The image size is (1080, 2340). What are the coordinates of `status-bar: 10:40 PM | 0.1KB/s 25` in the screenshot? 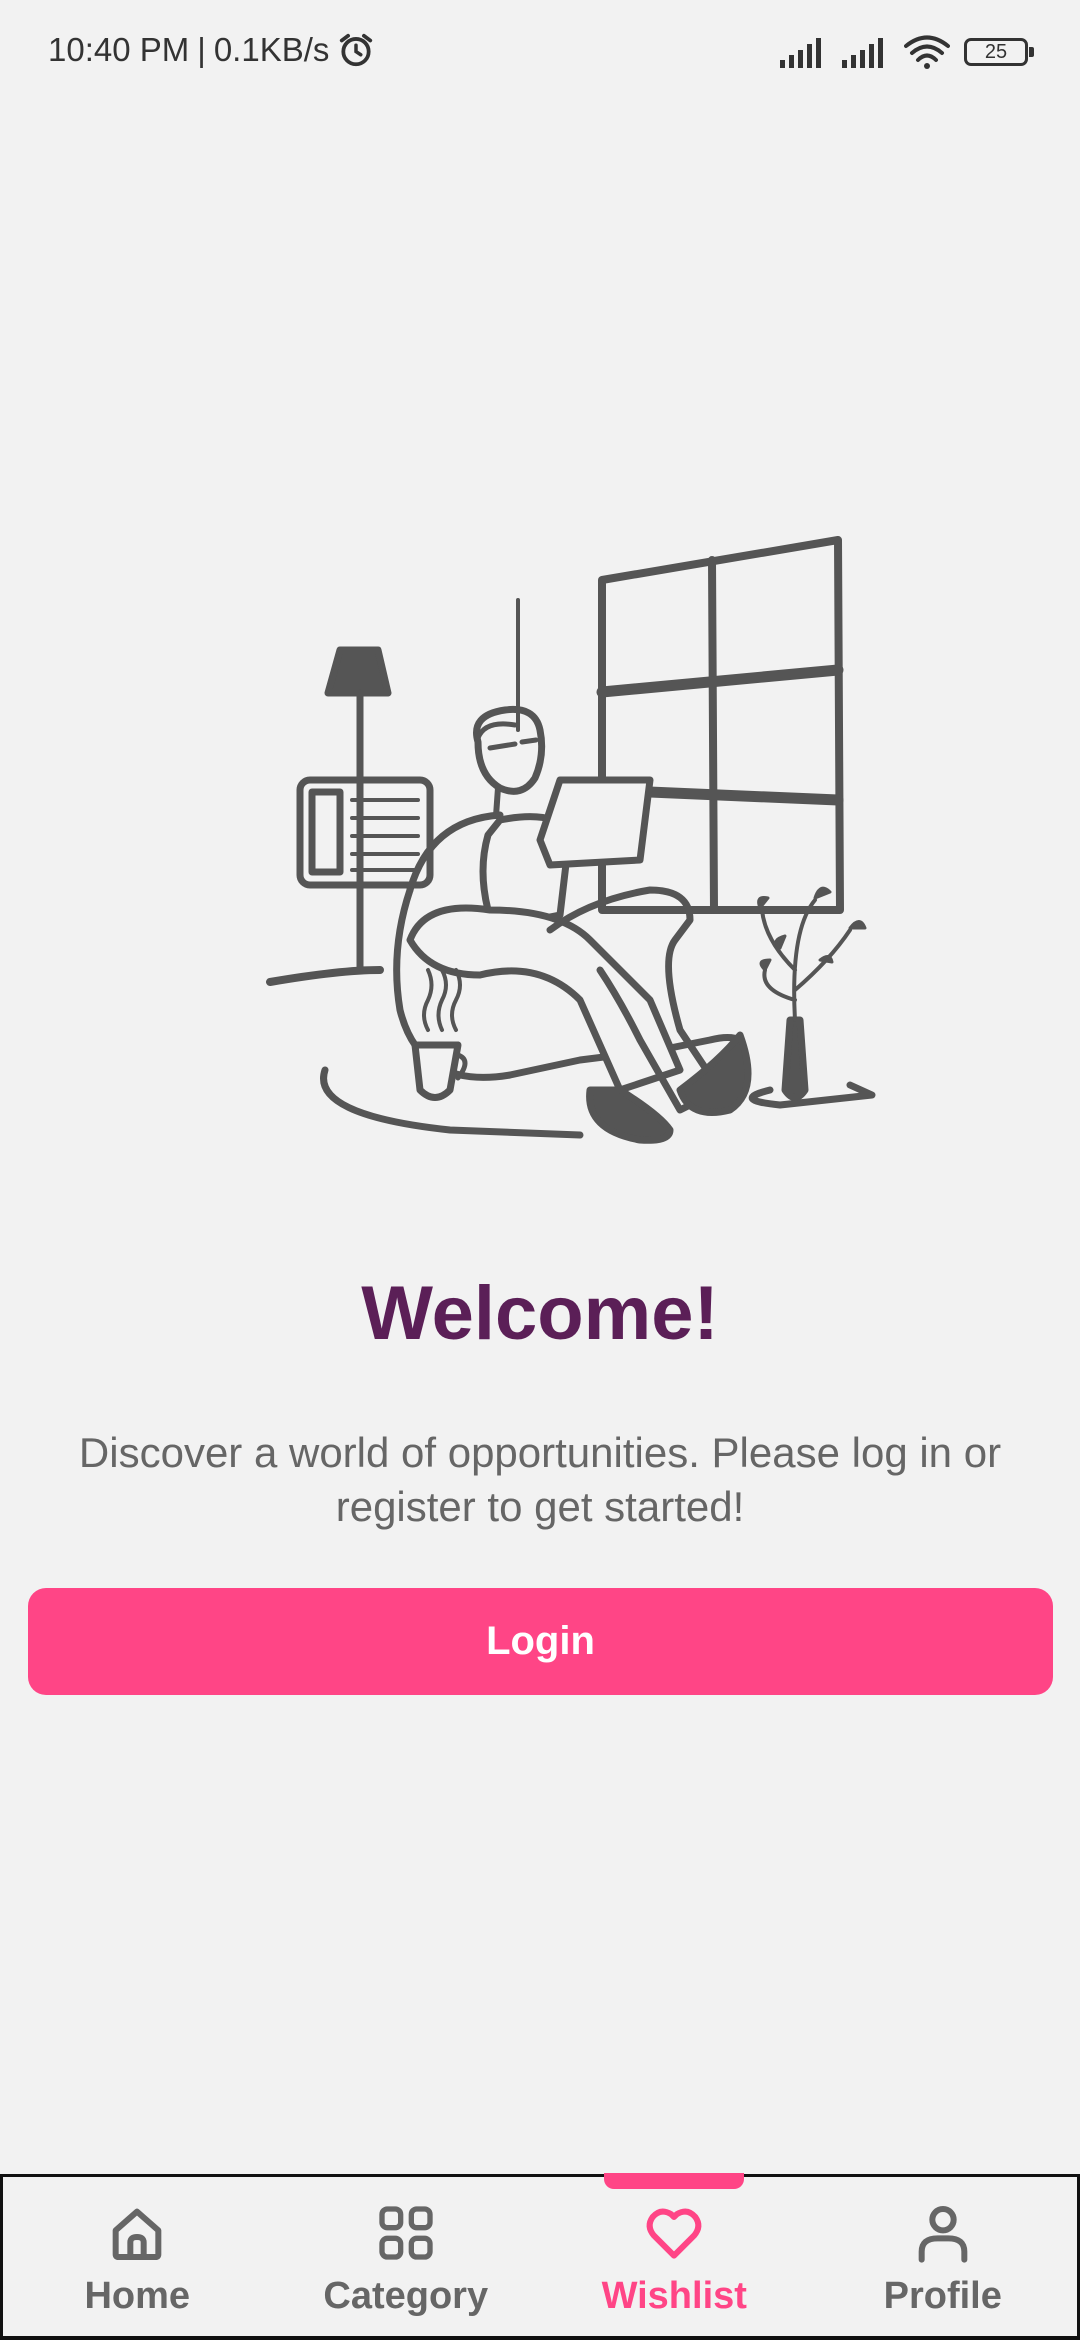 It's located at (540, 50).